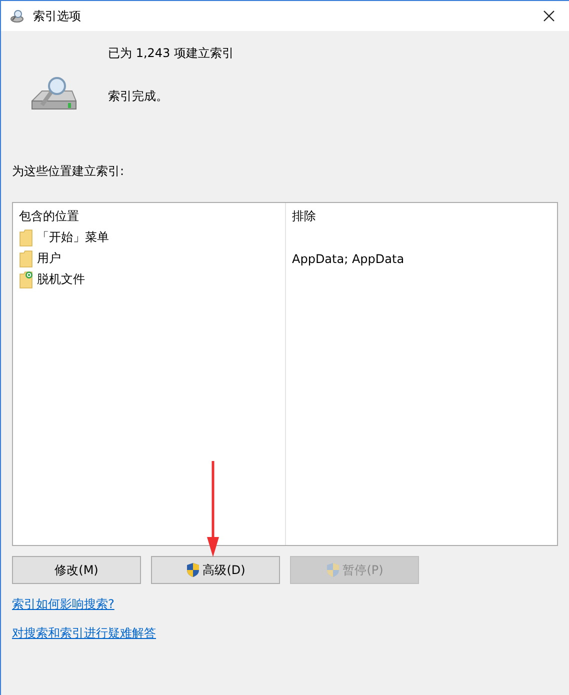 The height and width of the screenshot is (695, 569). What do you see at coordinates (69, 171) in the screenshot?
I see `locations-label: 为这些位置建立索引:` at bounding box center [69, 171].